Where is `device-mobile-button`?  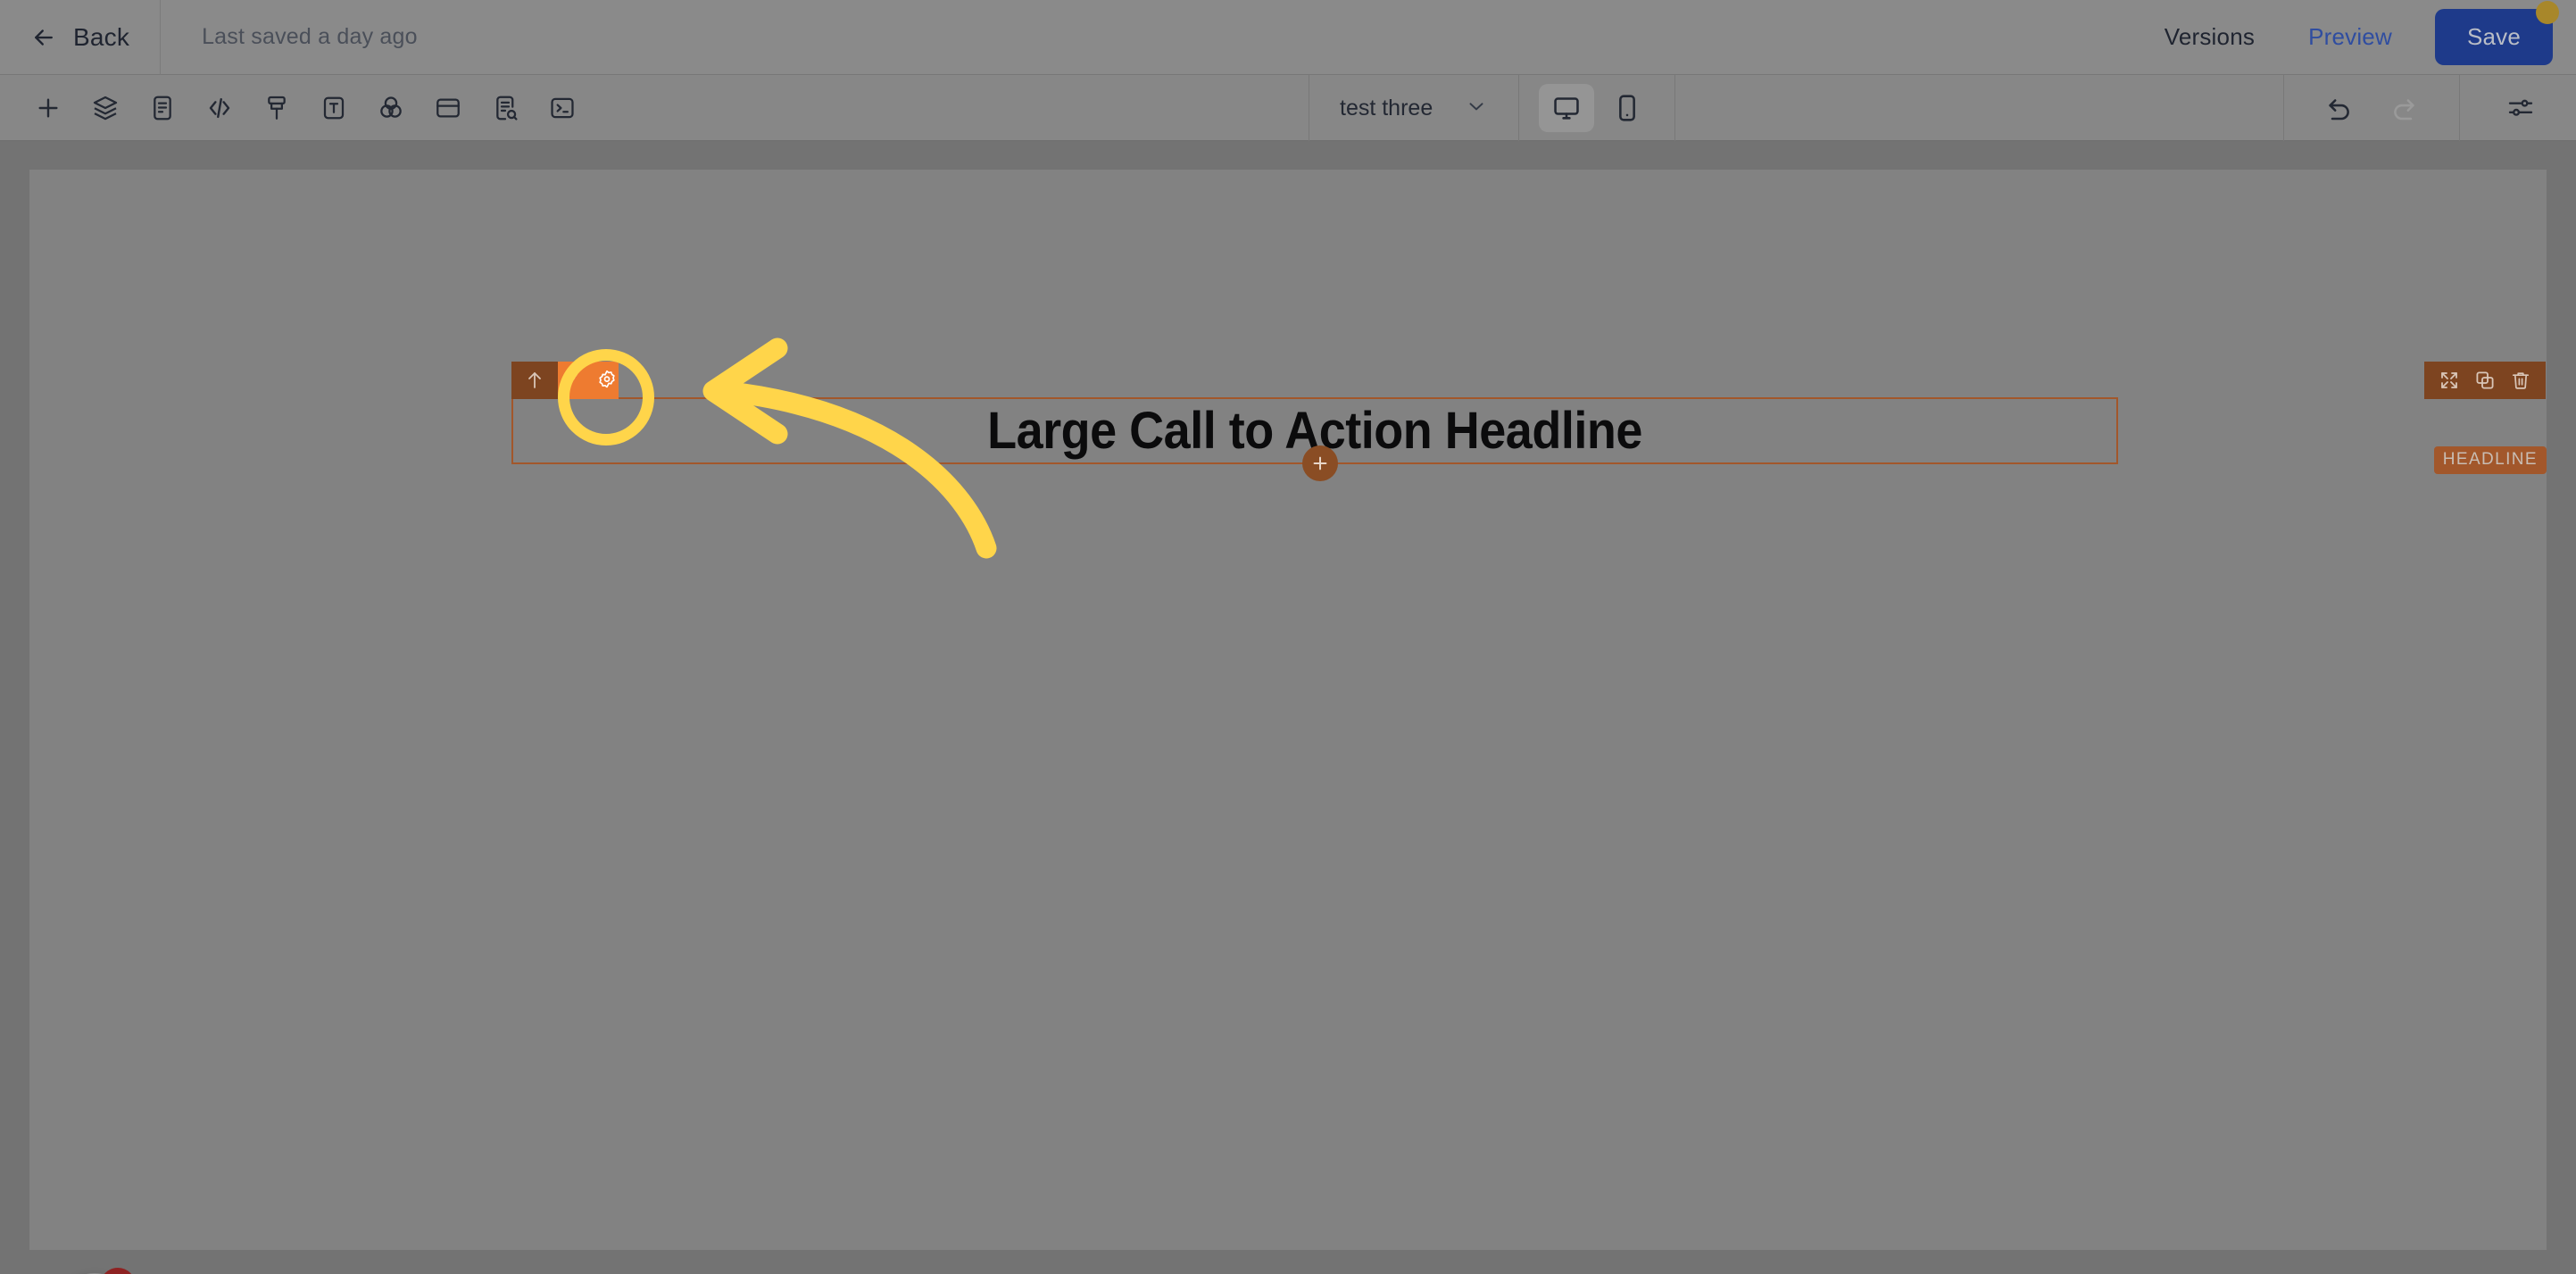
device-mobile-button is located at coordinates (1628, 108).